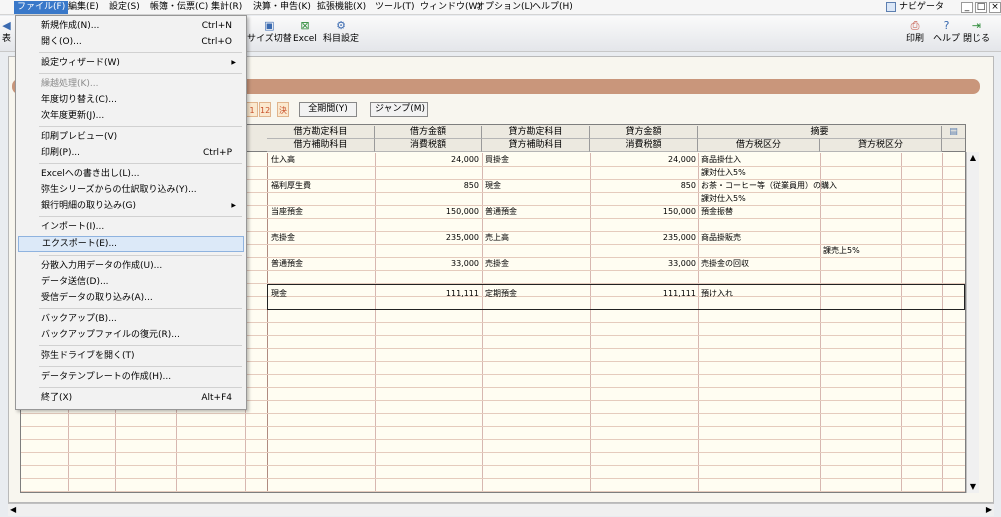 This screenshot has width=1001, height=517. I want to click on menu-settings: 設定(S), so click(124, 7).